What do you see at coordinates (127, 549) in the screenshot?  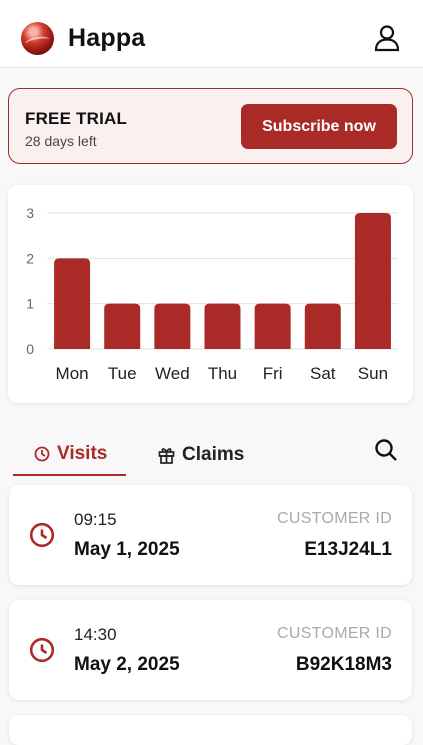 I see `visit-date: May 1, 2025` at bounding box center [127, 549].